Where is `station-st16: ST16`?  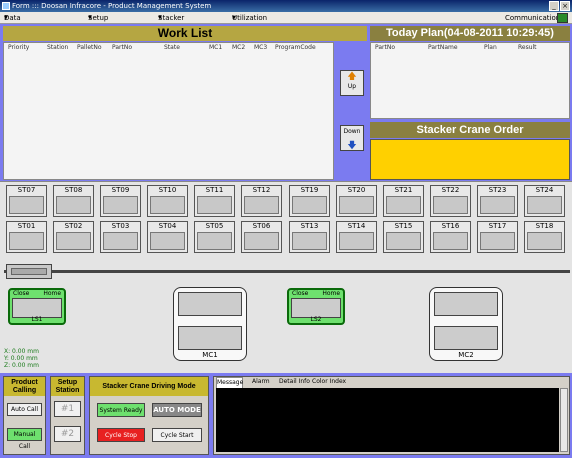
station-st16: ST16 is located at coordinates (450, 237).